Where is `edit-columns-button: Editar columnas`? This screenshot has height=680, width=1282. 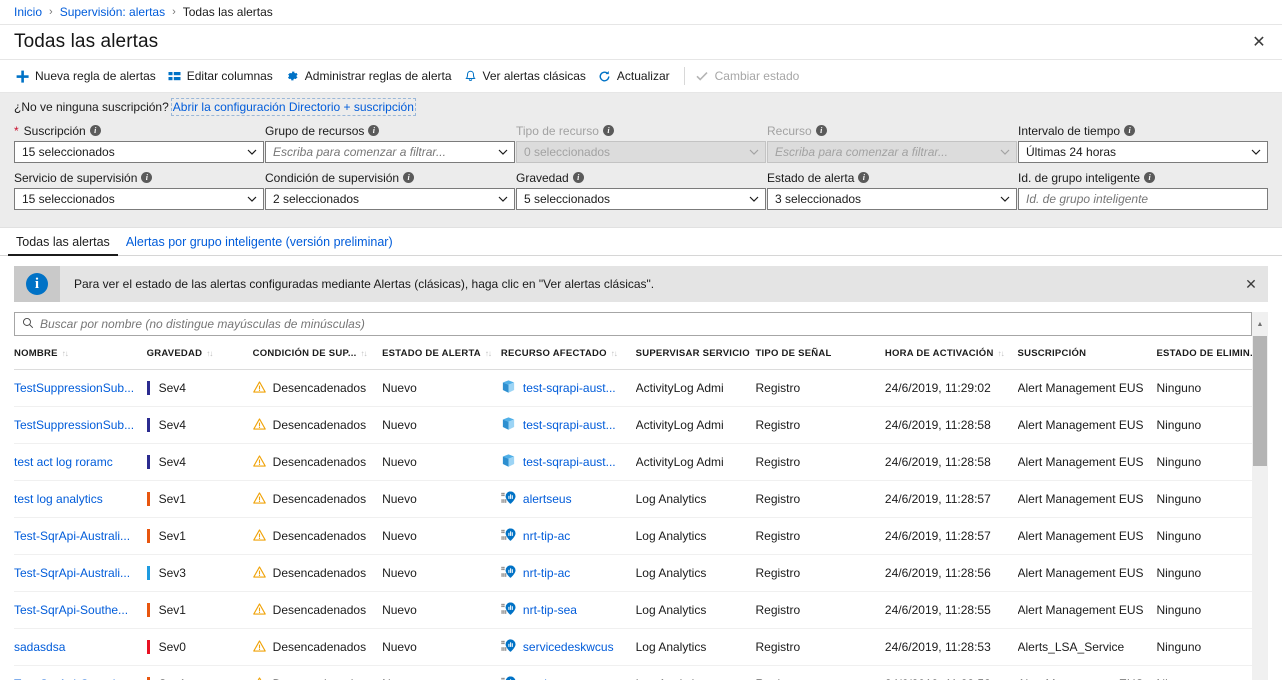 edit-columns-button: Editar columnas is located at coordinates (224, 76).